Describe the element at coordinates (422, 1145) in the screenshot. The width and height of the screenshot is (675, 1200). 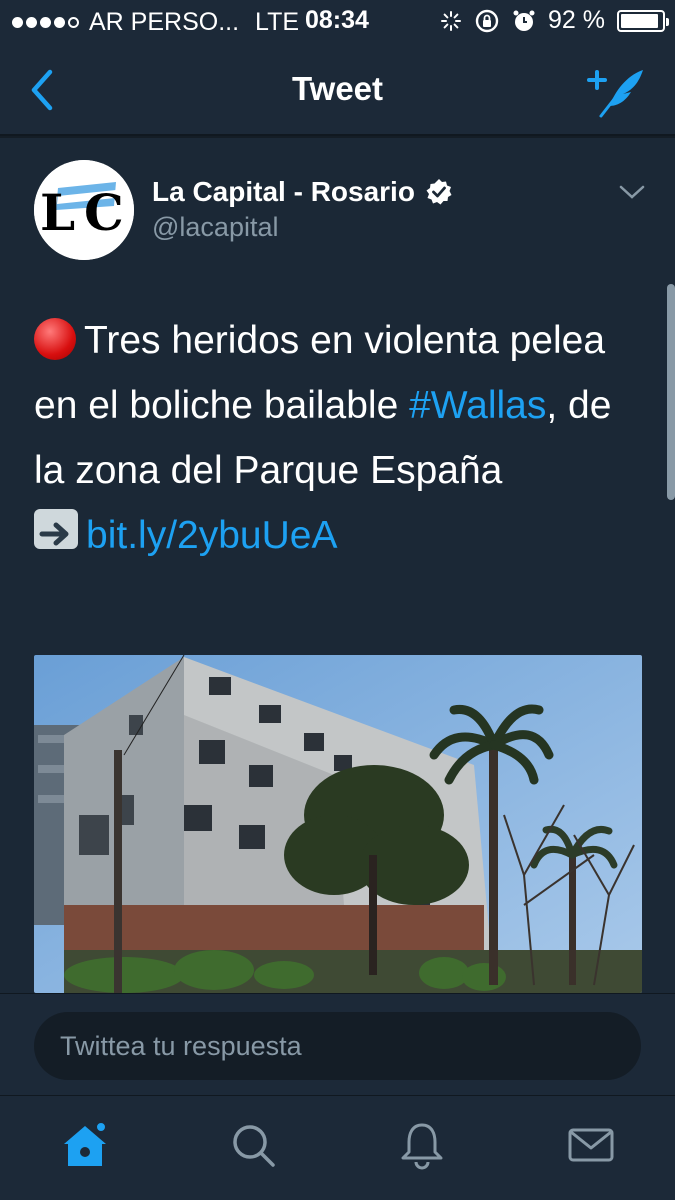
I see `notifications-bell-icon` at that location.